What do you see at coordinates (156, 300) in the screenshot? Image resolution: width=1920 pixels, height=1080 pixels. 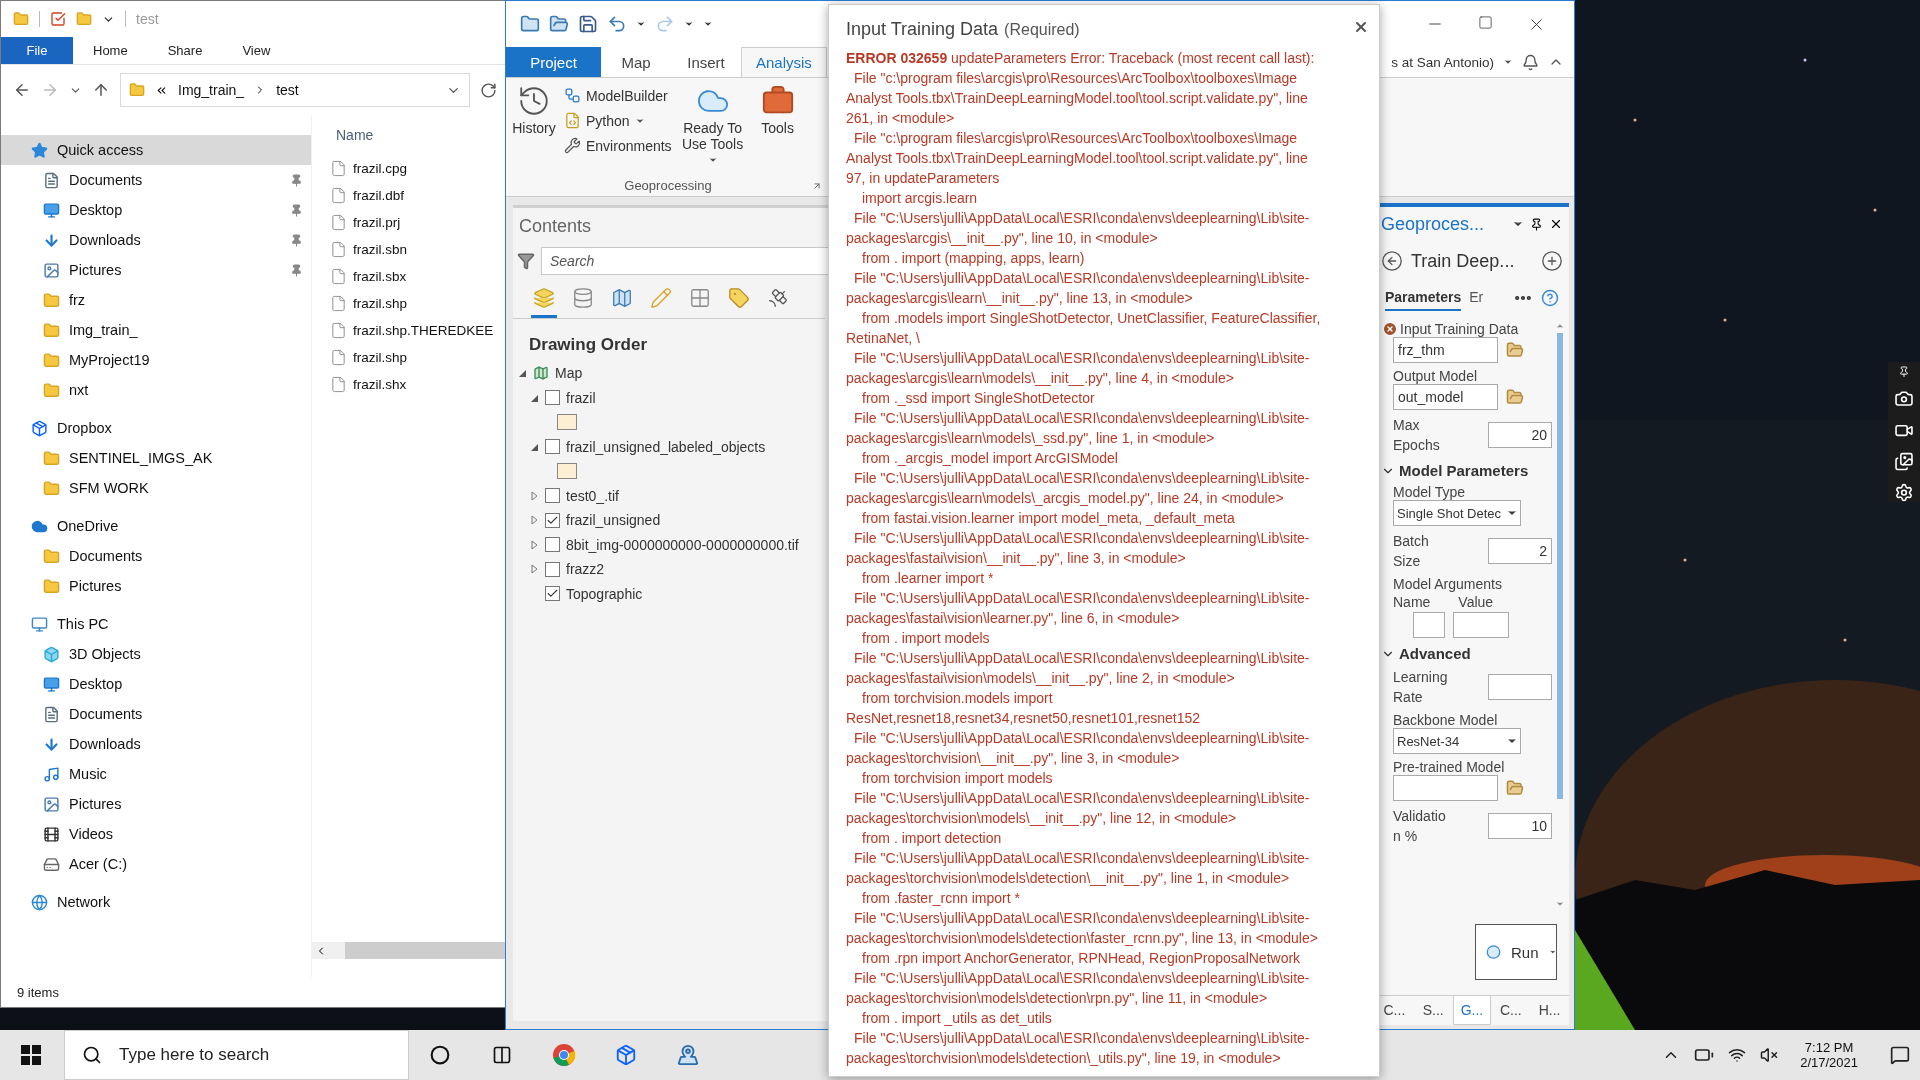 I see `nav-item: frz` at bounding box center [156, 300].